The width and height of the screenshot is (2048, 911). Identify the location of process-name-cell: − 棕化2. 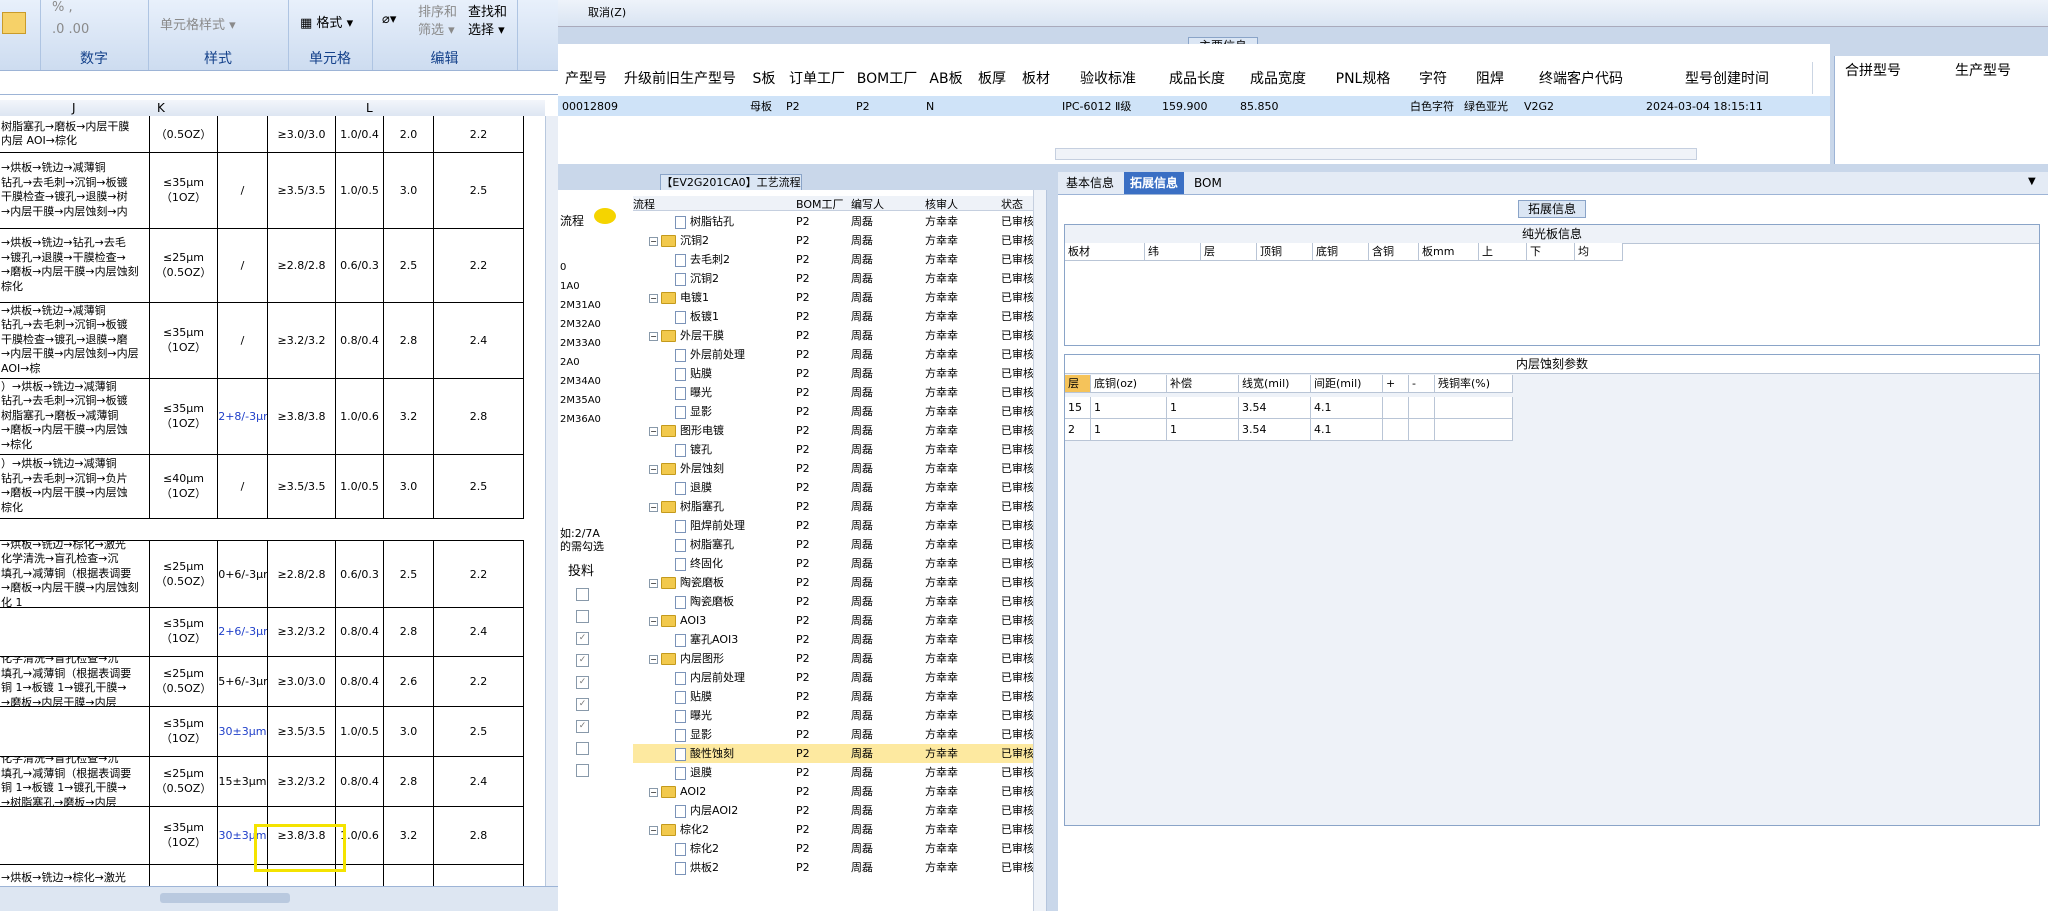
(721, 829).